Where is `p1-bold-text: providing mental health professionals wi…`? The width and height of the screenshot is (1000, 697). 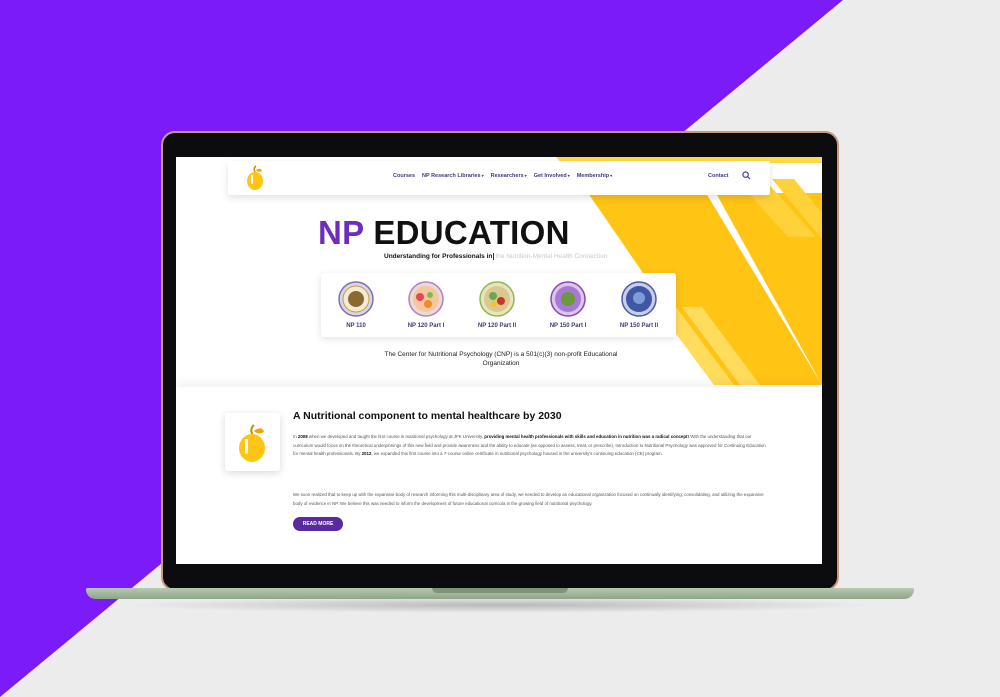
p1-bold-text: providing mental health professionals wi… is located at coordinates (586, 436).